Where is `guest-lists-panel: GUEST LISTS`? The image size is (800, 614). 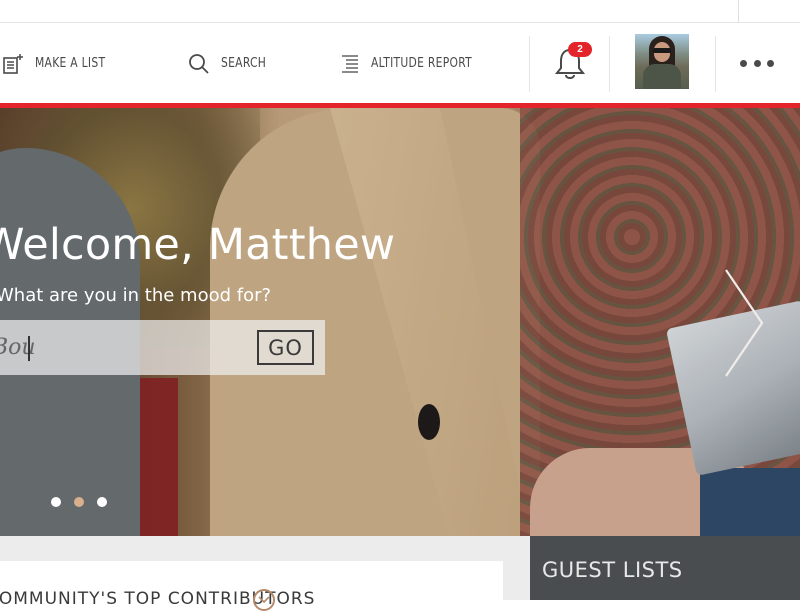
guest-lists-panel: GUEST LISTS is located at coordinates (665, 568).